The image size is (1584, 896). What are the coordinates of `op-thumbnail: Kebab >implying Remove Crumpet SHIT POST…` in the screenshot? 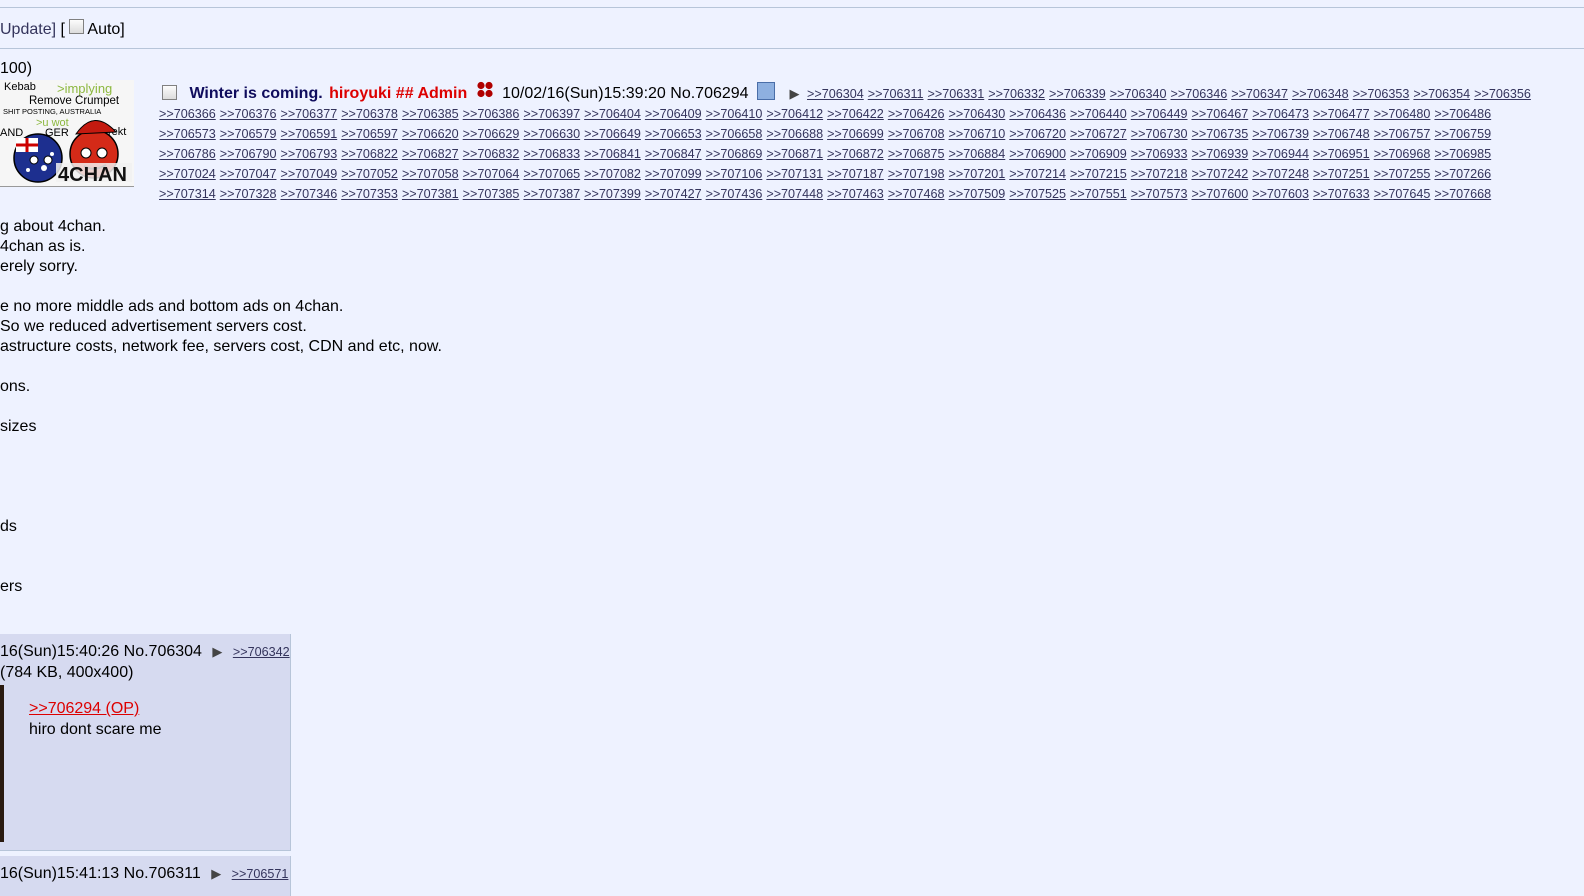 It's located at (67, 133).